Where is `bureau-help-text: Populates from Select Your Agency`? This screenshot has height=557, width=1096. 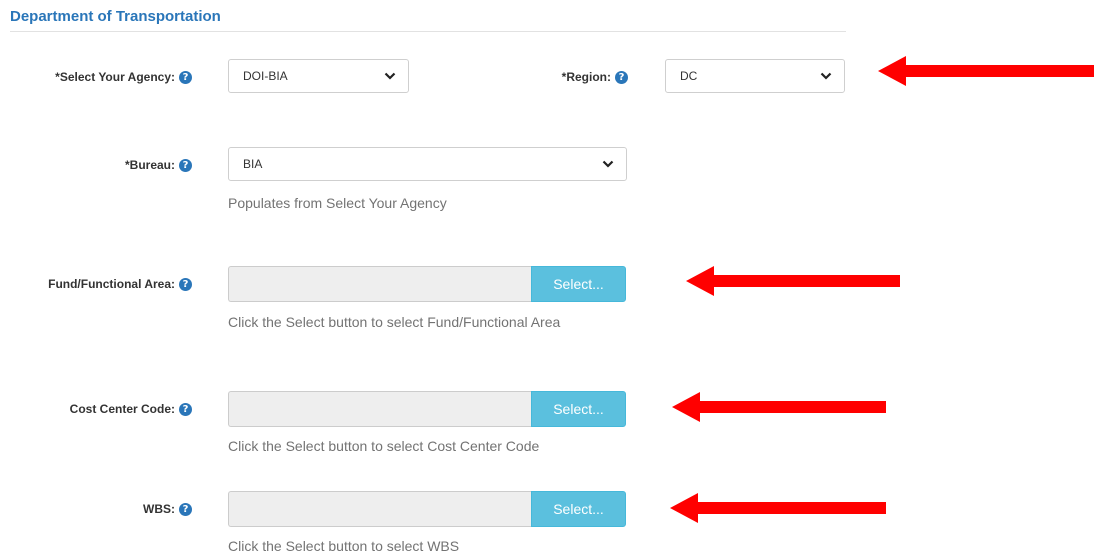 bureau-help-text: Populates from Select Your Agency is located at coordinates (337, 203).